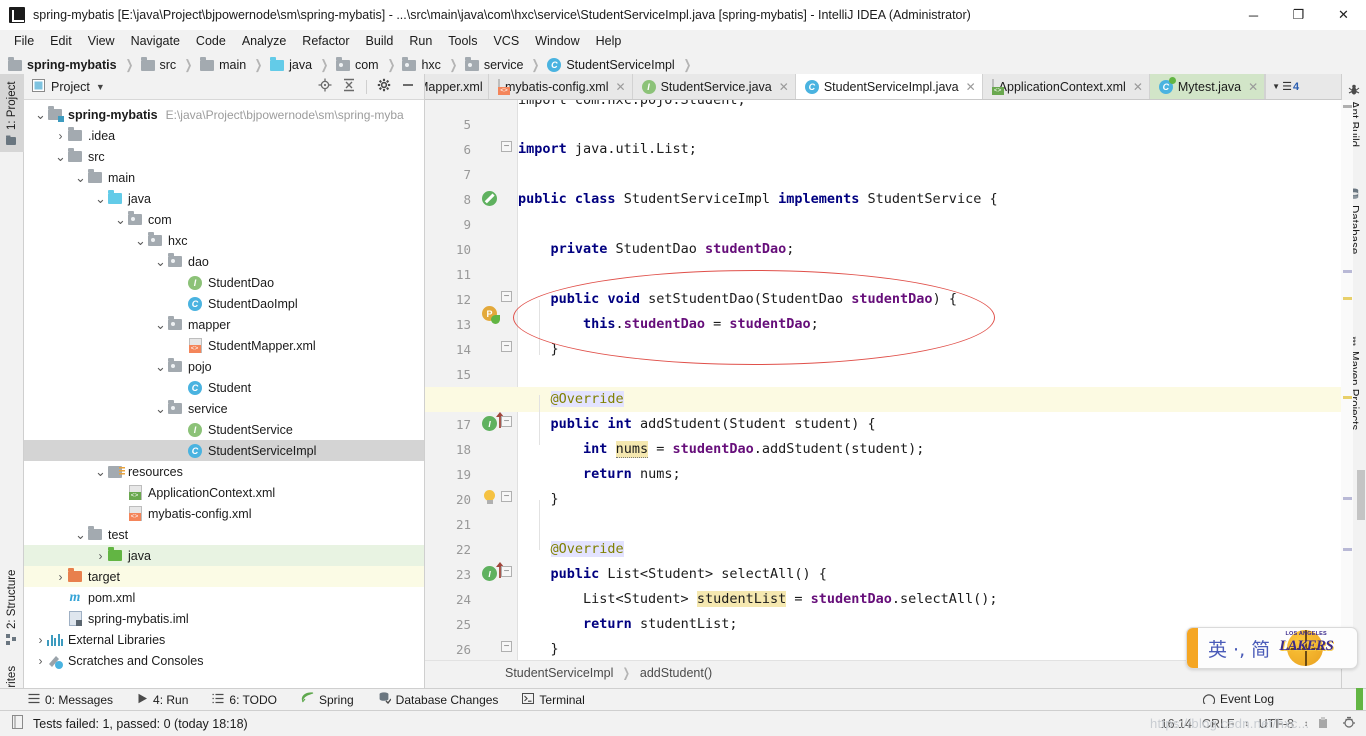 The width and height of the screenshot is (1366, 736). Describe the element at coordinates (489, 198) in the screenshot. I see `class-initializer-gutter-icon` at that location.